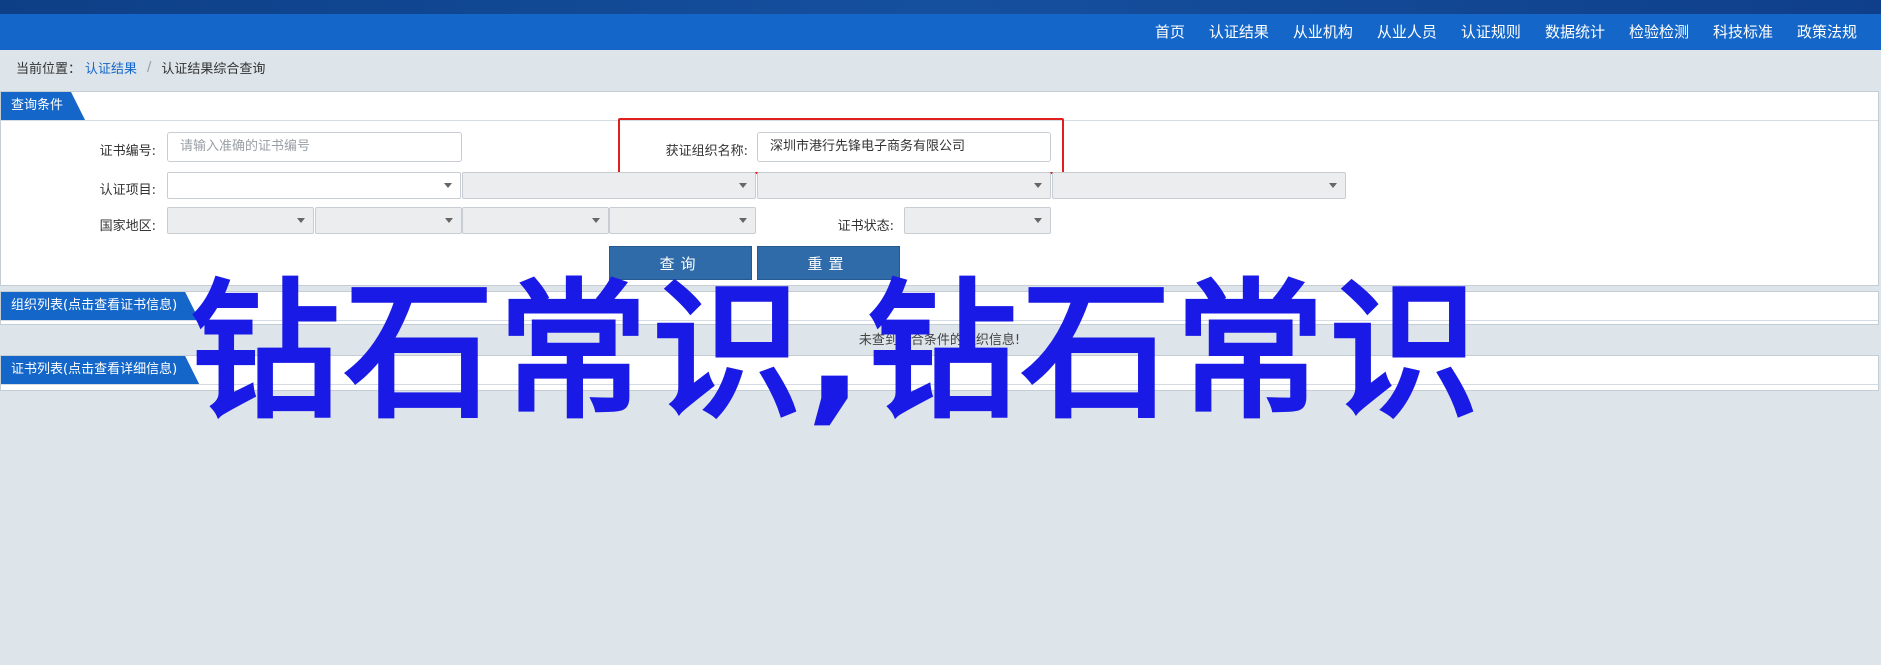 The width and height of the screenshot is (1881, 665). I want to click on breadcrumb-current: 认证结果综合查询, so click(213, 69).